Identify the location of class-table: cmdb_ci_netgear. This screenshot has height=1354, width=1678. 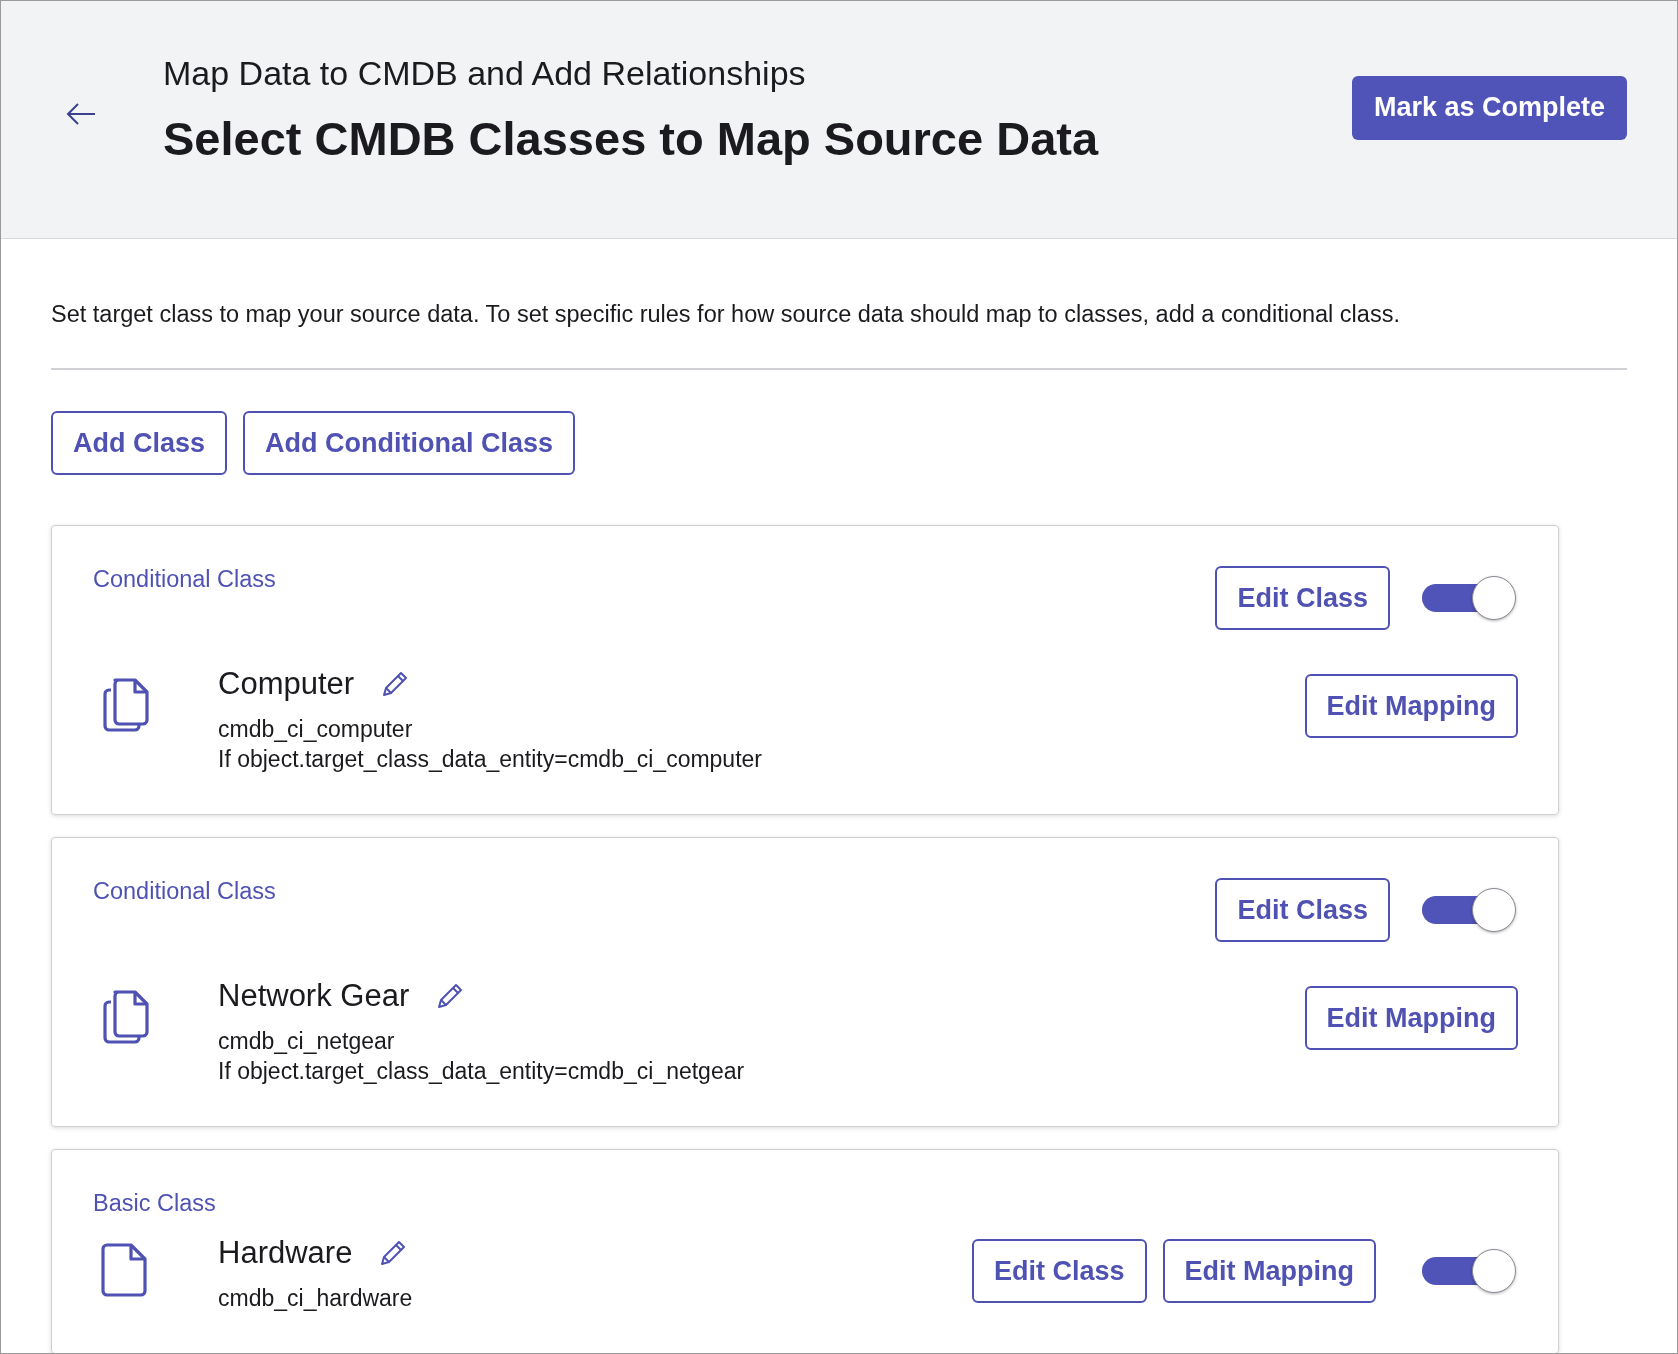
(761, 1041).